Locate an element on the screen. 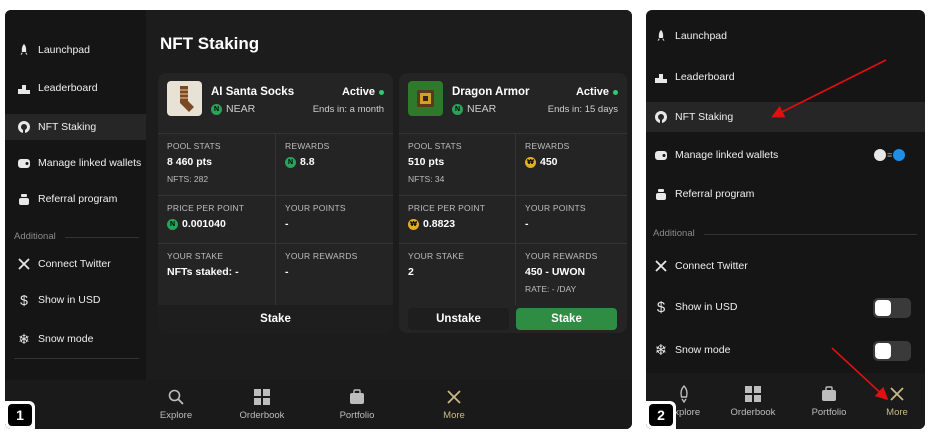  price-per-point-cell: PRICE PER POINT ₩0.8823 is located at coordinates (457, 219).